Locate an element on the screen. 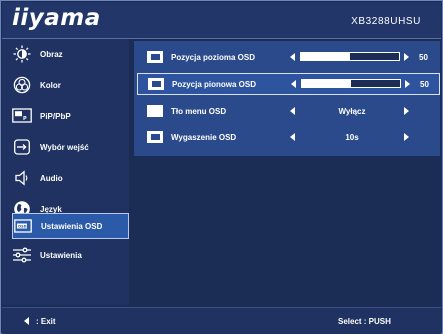 This screenshot has width=443, height=334. row-label: Pozycja pionowa OSD is located at coordinates (214, 84).